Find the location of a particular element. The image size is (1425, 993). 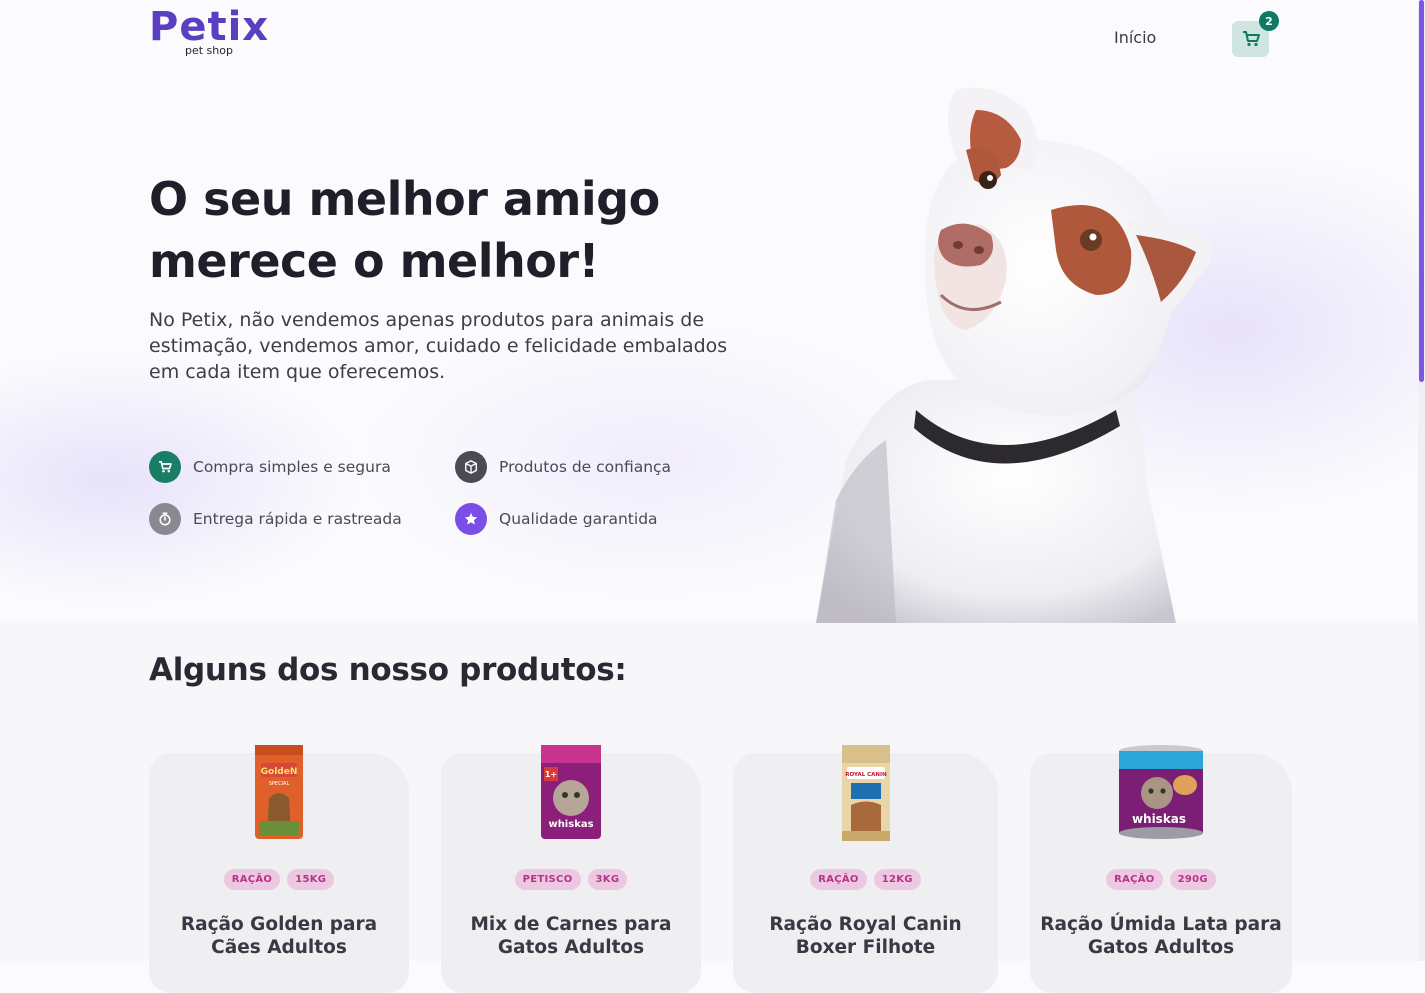

hero-title: O seu melhor amigo merece o melhor! is located at coordinates (404, 230).